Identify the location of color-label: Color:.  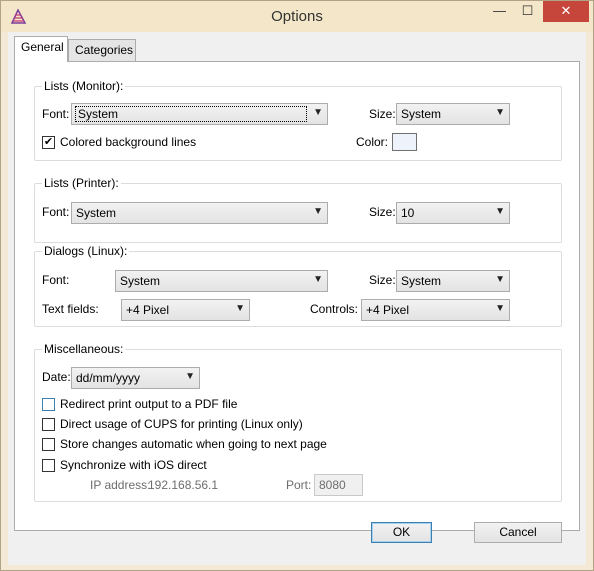
(372, 142).